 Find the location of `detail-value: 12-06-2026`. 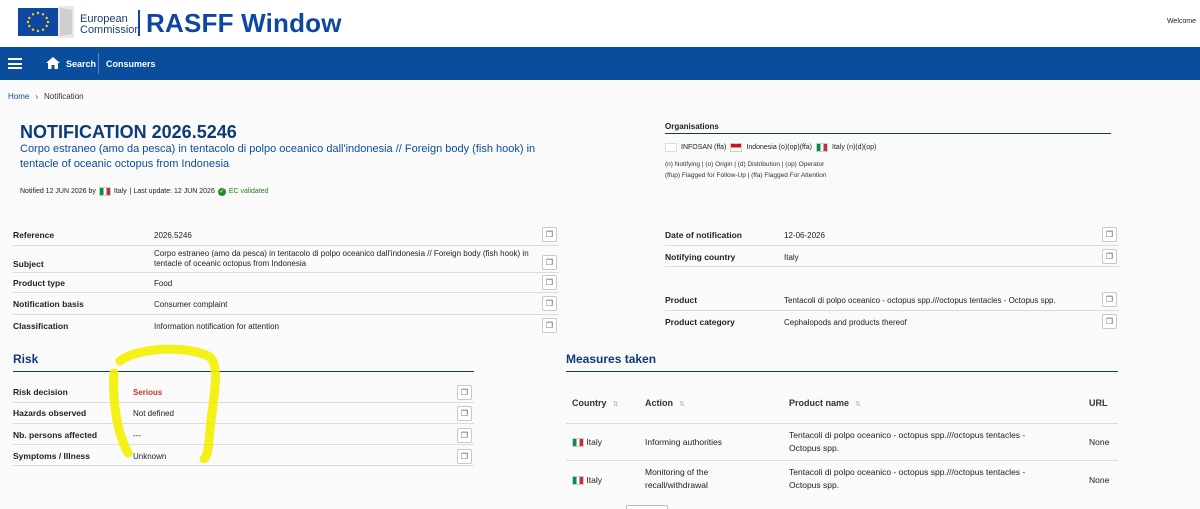

detail-value: 12-06-2026 is located at coordinates (804, 235).